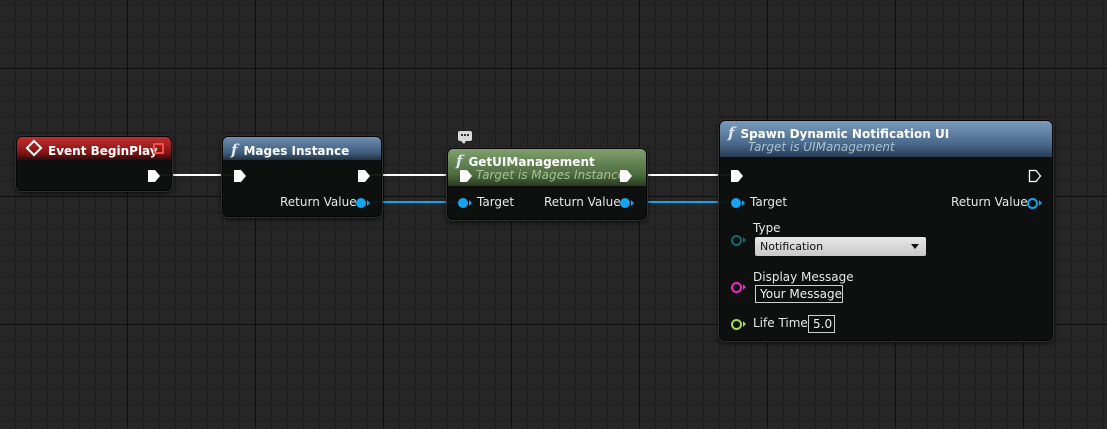 The image size is (1107, 429). I want to click on type-dropdown-value: Notification, so click(792, 246).